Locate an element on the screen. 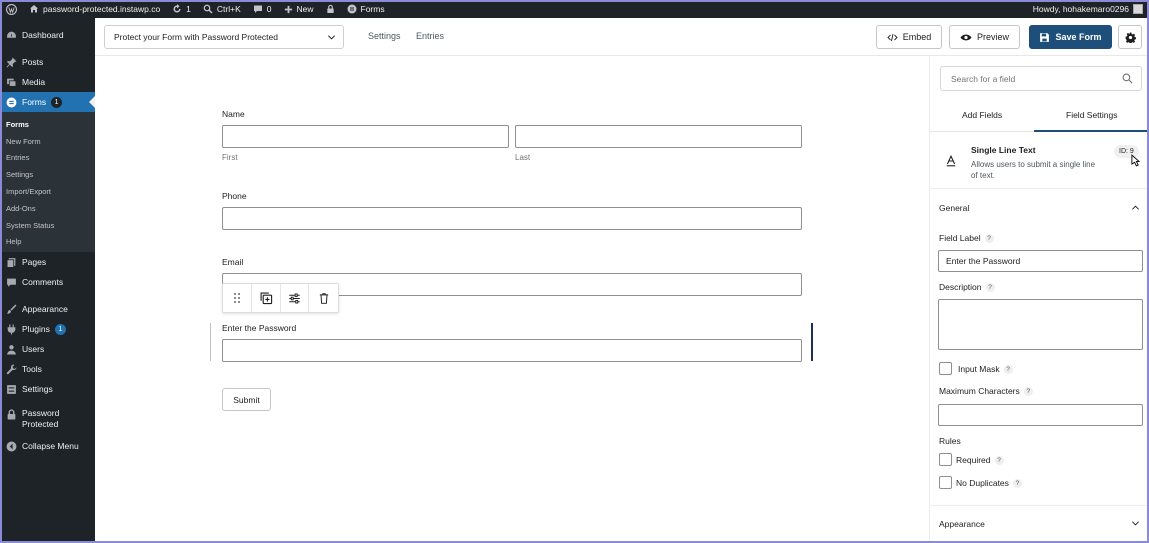 The width and height of the screenshot is (1149, 543). password-input is located at coordinates (512, 350).